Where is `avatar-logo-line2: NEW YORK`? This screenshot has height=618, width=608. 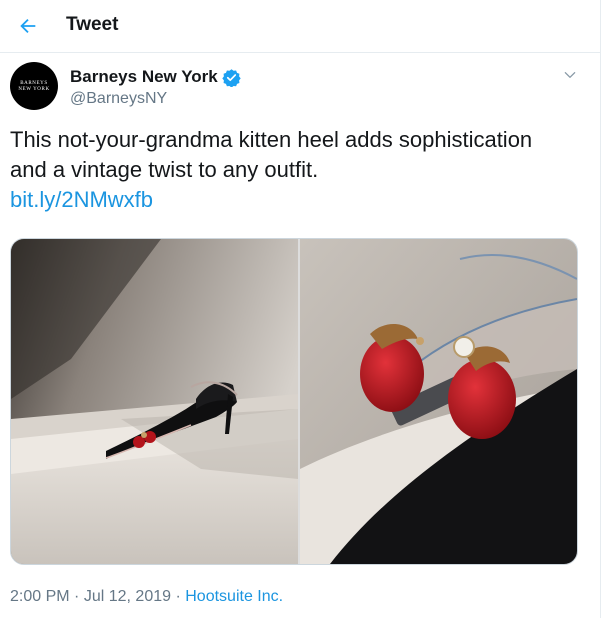
avatar-logo-line2: NEW YORK is located at coordinates (34, 89).